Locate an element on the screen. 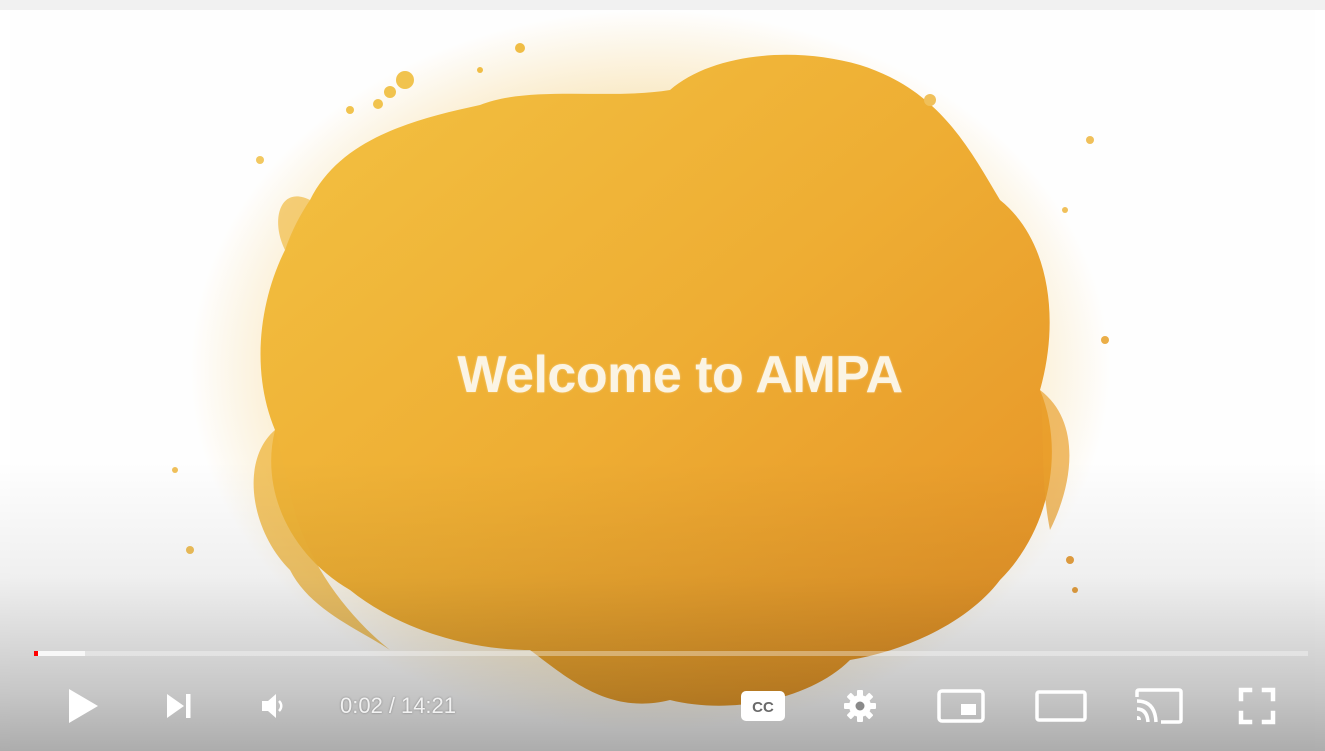 This screenshot has height=751, width=1325. volume-icon is located at coordinates (272, 706).